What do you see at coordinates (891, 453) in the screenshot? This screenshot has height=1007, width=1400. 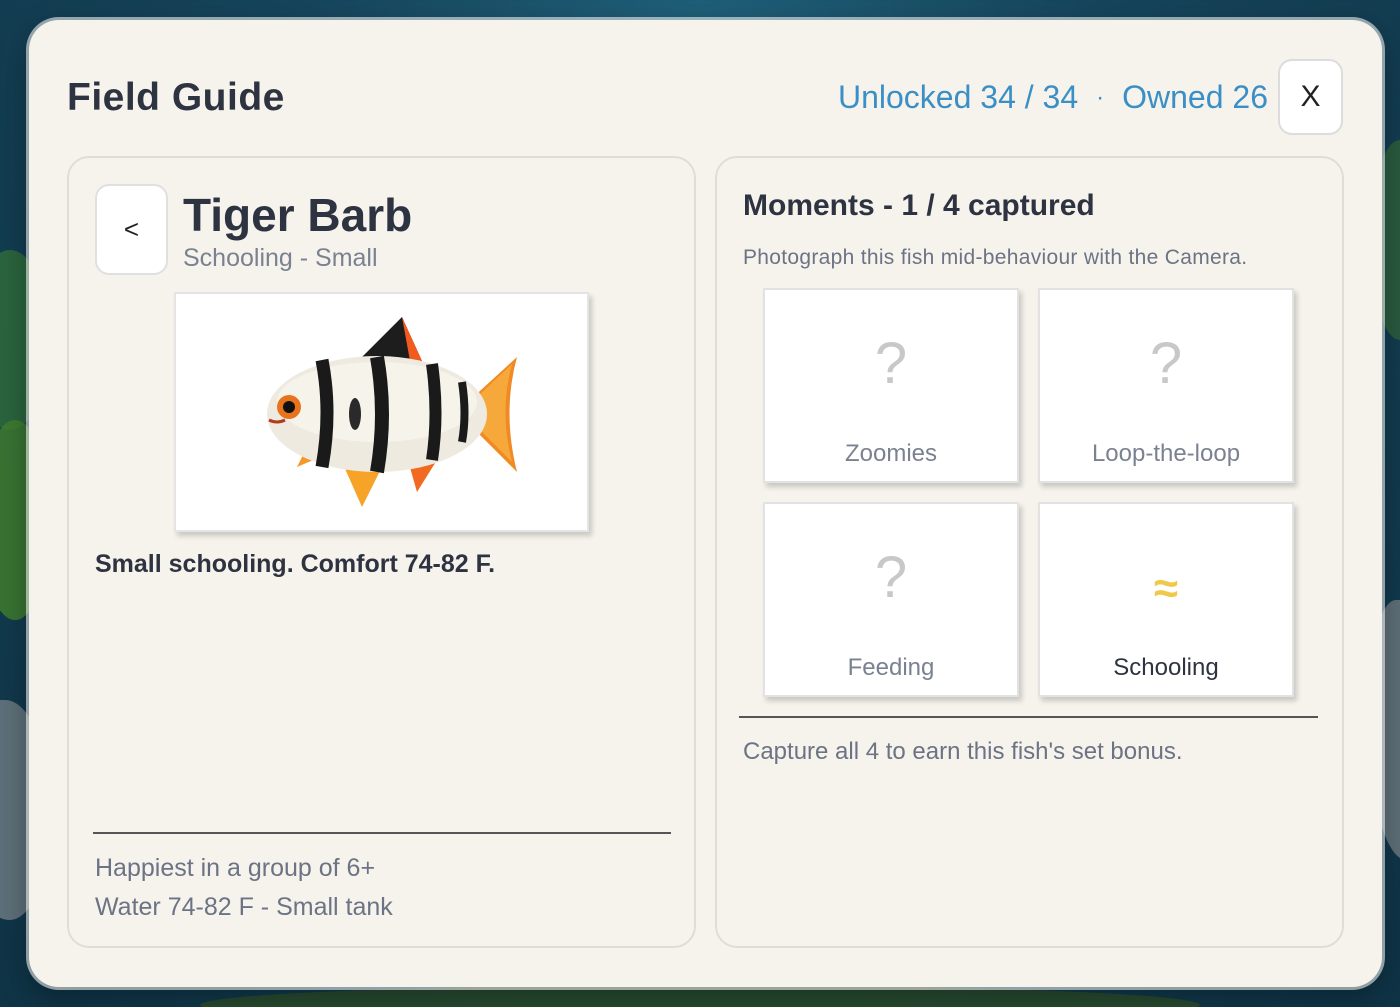 I see `moment-label: Zoomies` at bounding box center [891, 453].